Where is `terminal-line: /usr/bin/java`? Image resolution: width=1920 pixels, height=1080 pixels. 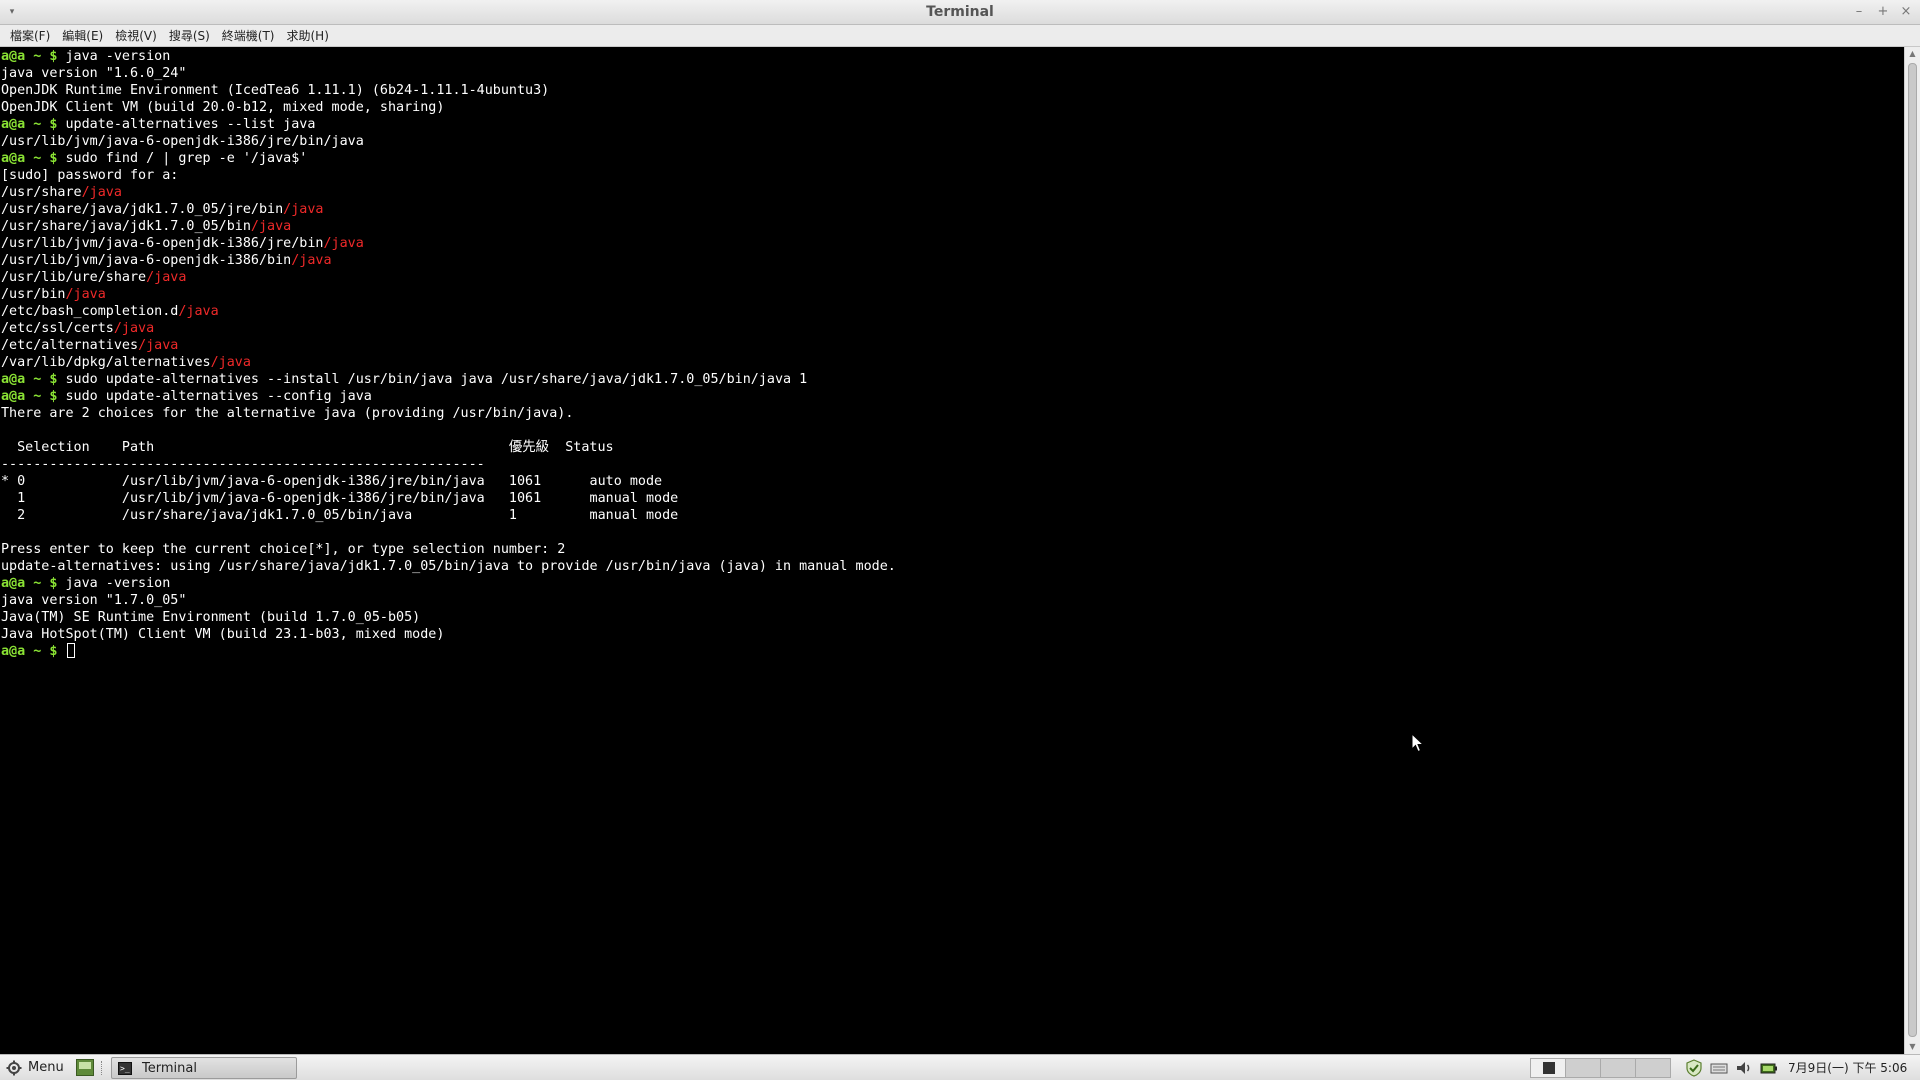
terminal-line: /usr/bin/java is located at coordinates (448, 294).